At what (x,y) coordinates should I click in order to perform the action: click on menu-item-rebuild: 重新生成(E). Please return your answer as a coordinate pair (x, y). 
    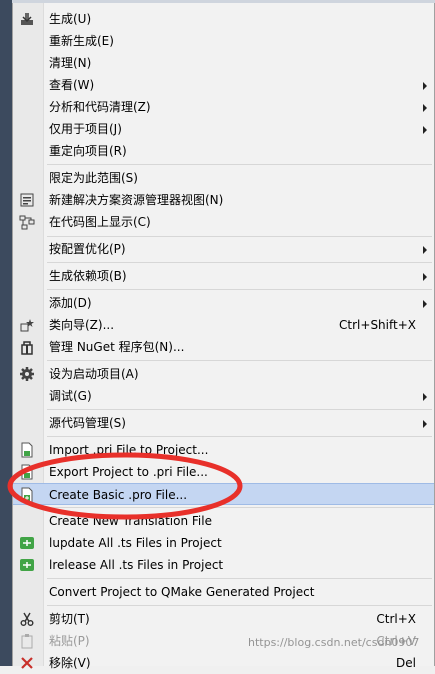
    Looking at the image, I should click on (223, 41).